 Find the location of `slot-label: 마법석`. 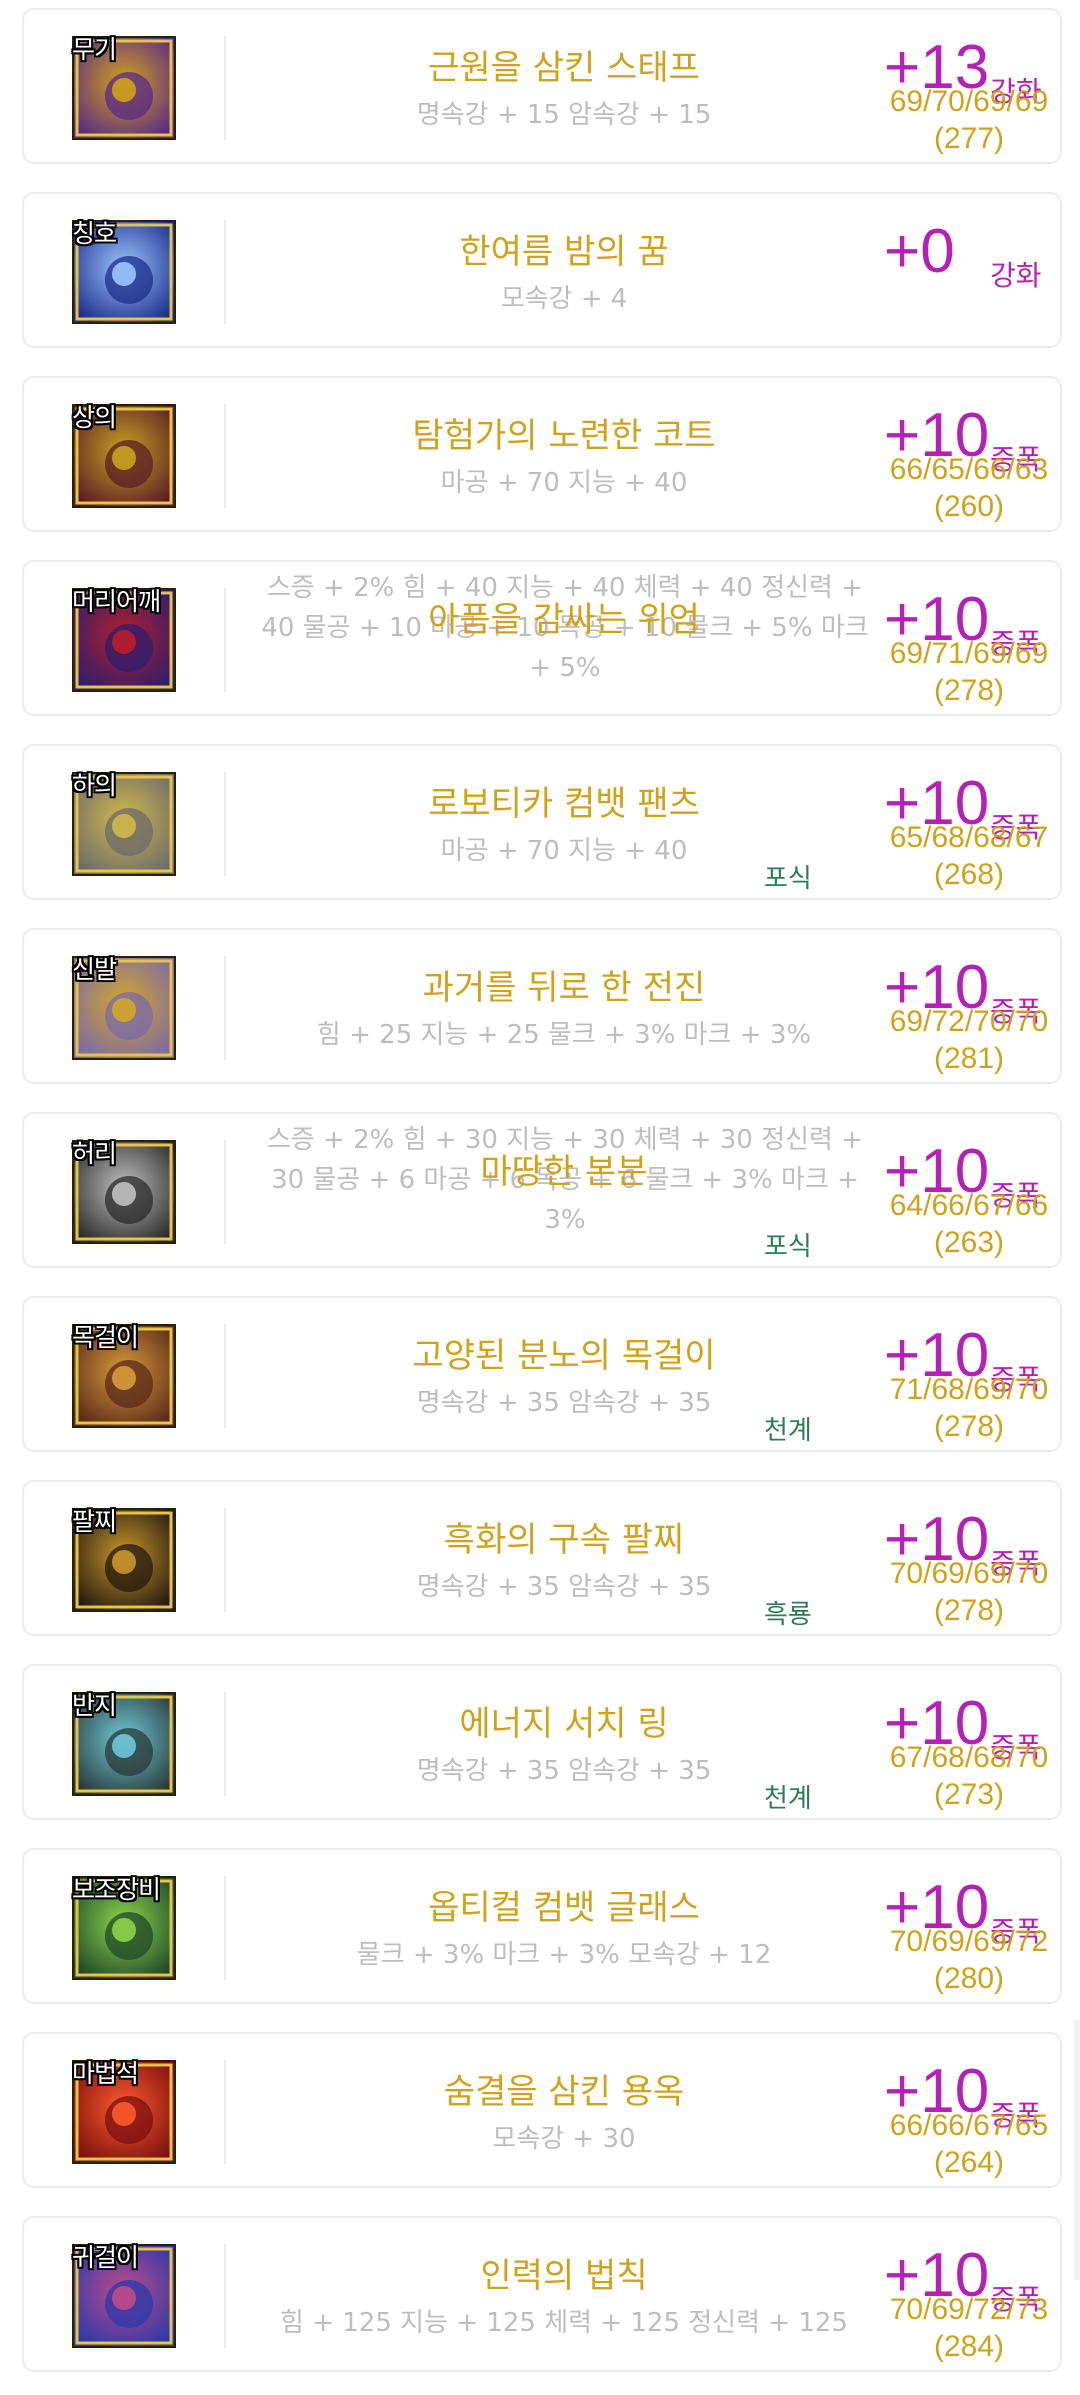

slot-label: 마법석 is located at coordinates (105, 2073).